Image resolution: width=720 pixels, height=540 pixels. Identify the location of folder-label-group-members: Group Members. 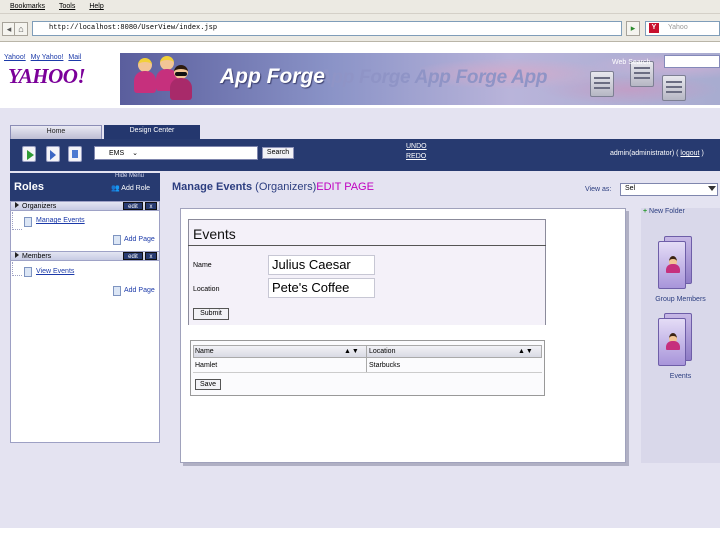
(680, 299).